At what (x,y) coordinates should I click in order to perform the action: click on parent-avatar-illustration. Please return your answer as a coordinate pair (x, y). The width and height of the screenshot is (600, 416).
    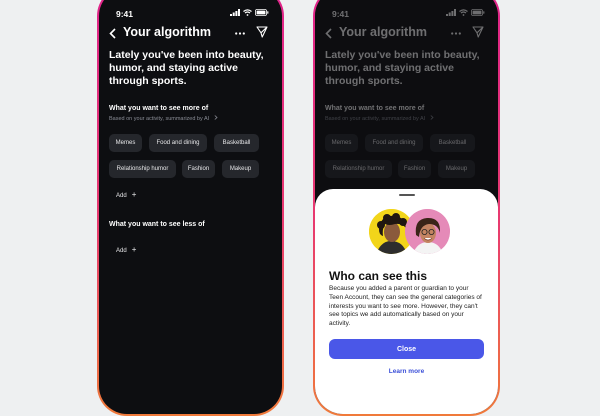
    Looking at the image, I should click on (427, 231).